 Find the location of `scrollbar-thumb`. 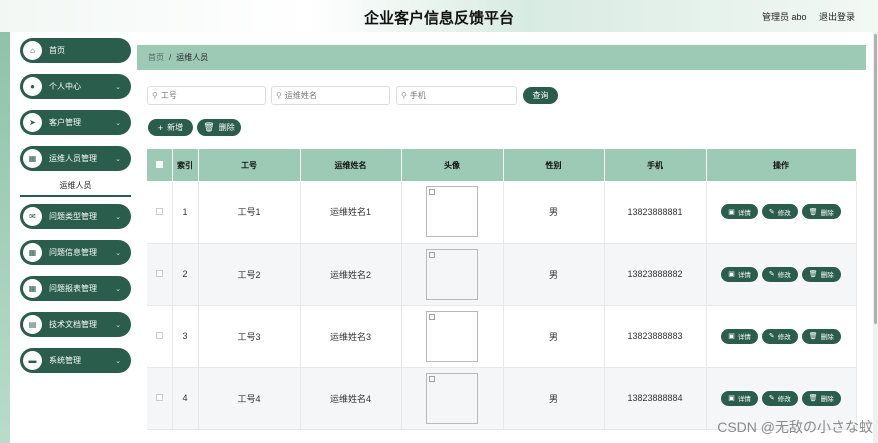

scrollbar-thumb is located at coordinates (875, 179).